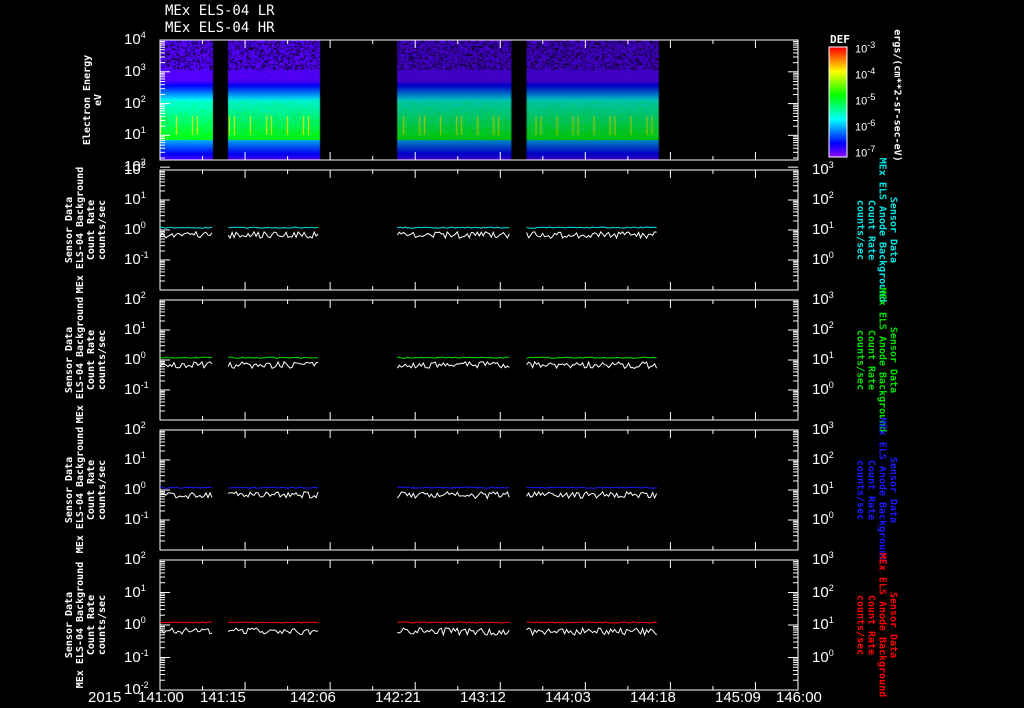 The image size is (1024, 708). Describe the element at coordinates (105, 697) in the screenshot. I see `x-axis-year: 2015` at that location.